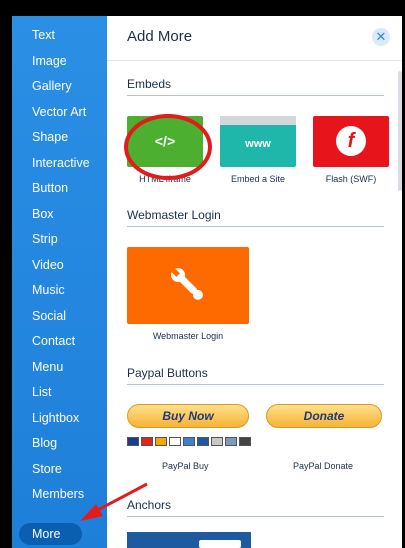 The height and width of the screenshot is (548, 405). What do you see at coordinates (114, 501) in the screenshot?
I see `arrow-annotation` at bounding box center [114, 501].